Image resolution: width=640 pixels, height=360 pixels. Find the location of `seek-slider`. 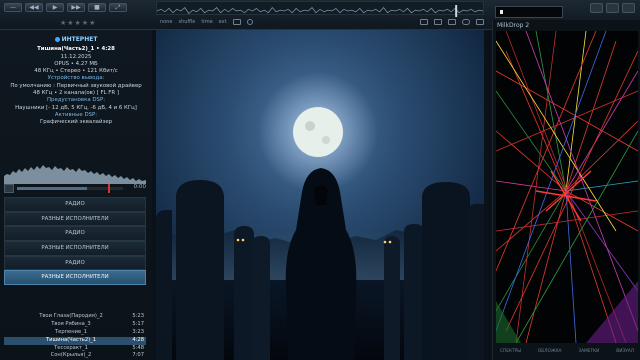

seek-slider is located at coordinates (70, 188).